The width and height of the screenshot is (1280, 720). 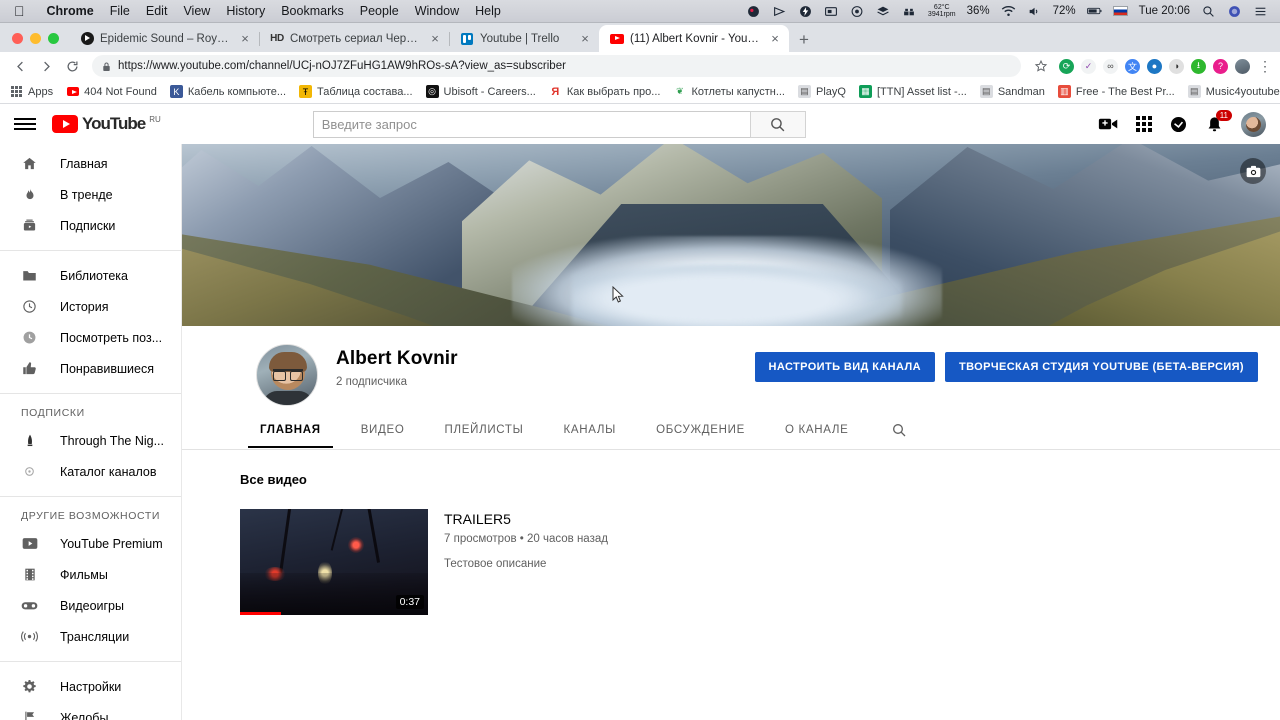 I want to click on sidebar-item-films: Фильмы, so click(x=90, y=574).